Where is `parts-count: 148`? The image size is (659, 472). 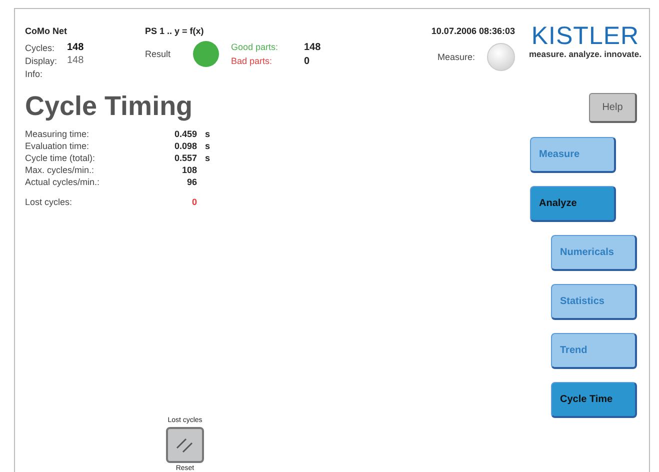 parts-count: 148 is located at coordinates (312, 47).